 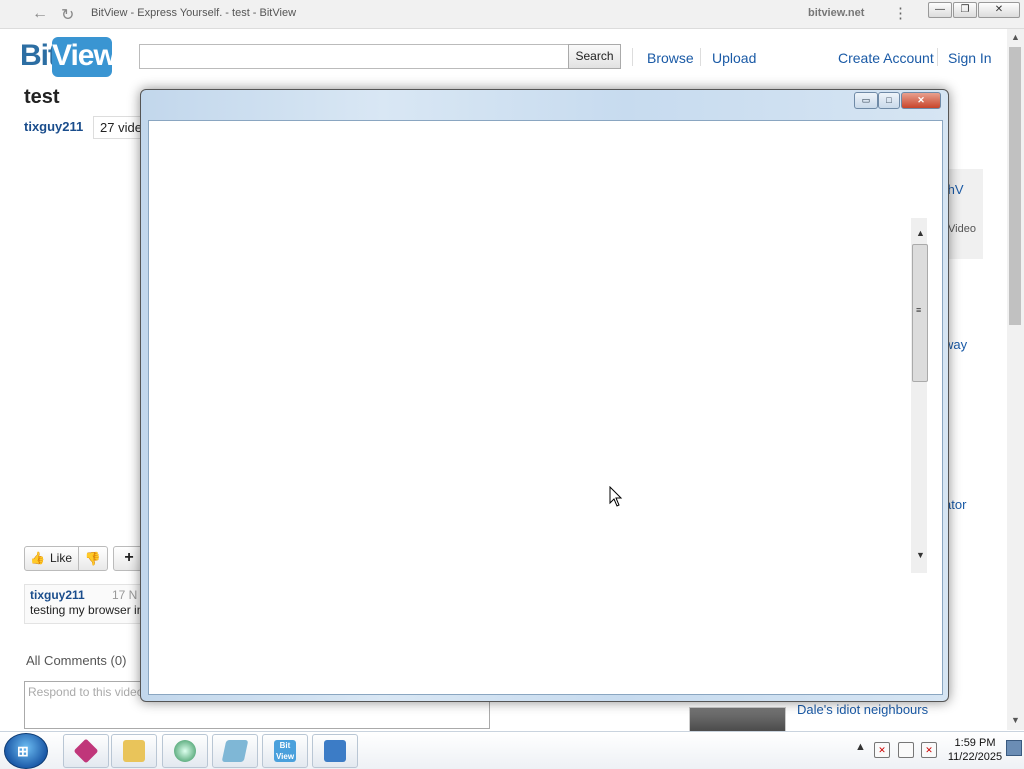 What do you see at coordinates (76, 660) in the screenshot?
I see `comments-heading: All Comments (0)` at bounding box center [76, 660].